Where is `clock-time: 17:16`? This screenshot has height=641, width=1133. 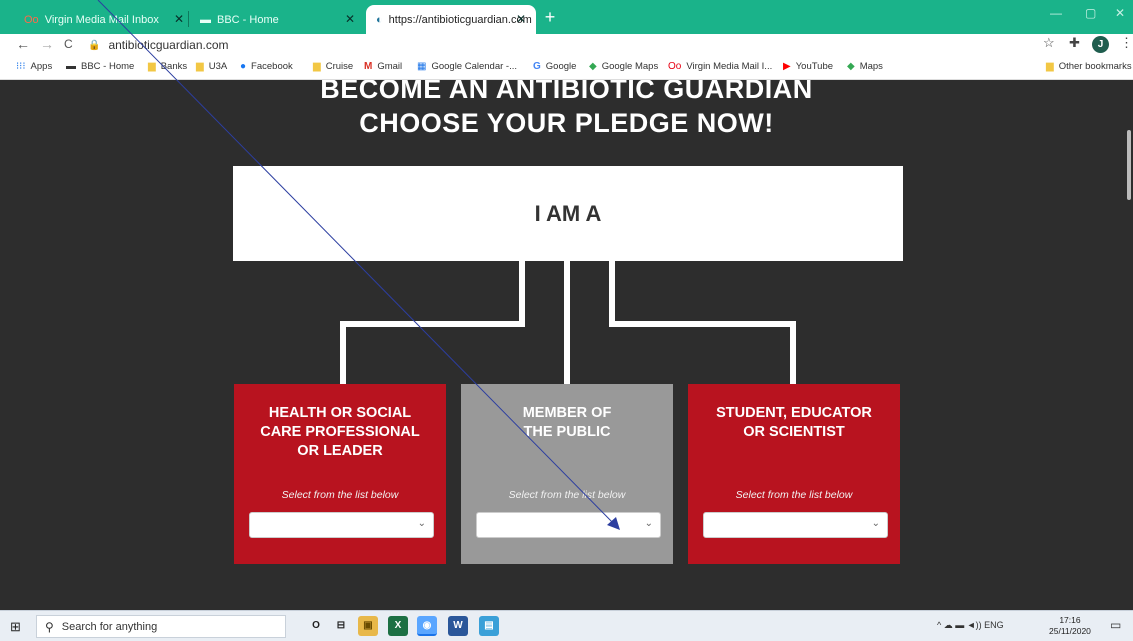 clock-time: 17:16 is located at coordinates (1070, 620).